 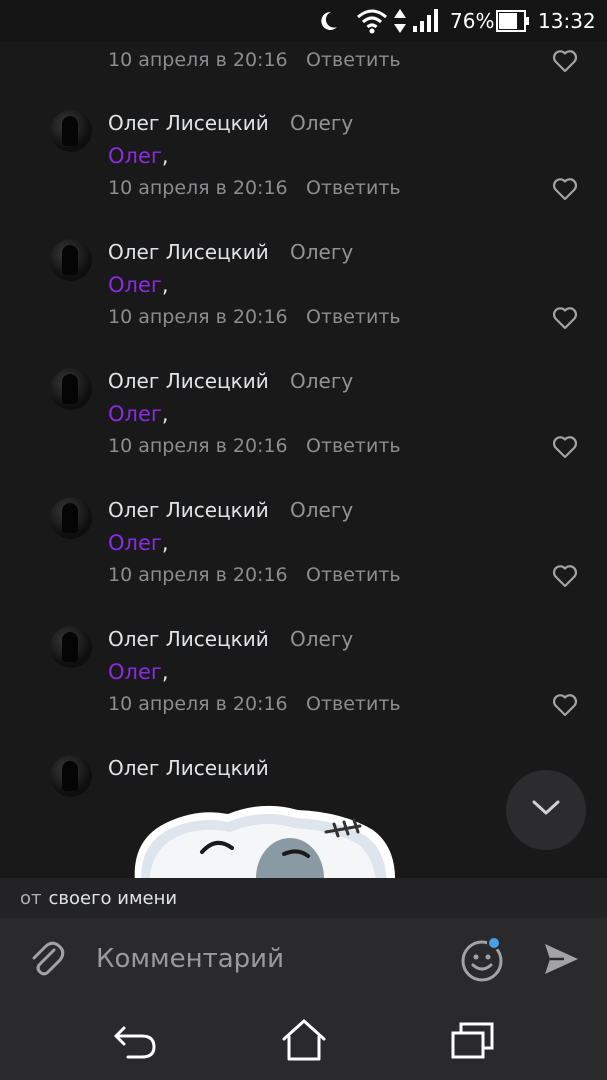 What do you see at coordinates (263, 839) in the screenshot?
I see `sticker-image` at bounding box center [263, 839].